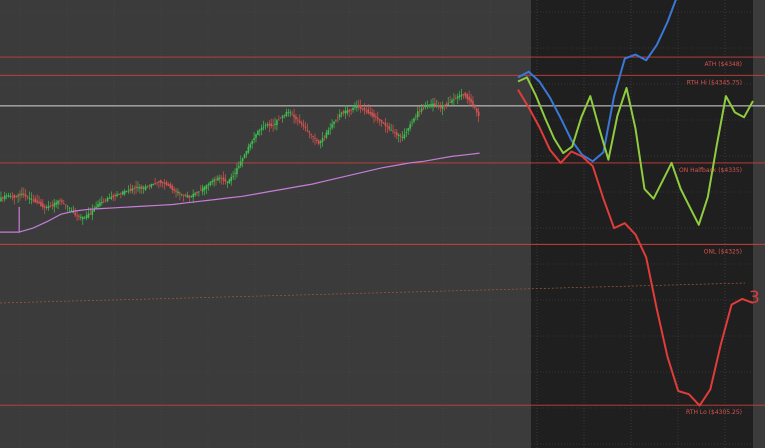 The image size is (765, 448). What do you see at coordinates (714, 412) in the screenshot?
I see `level-label: RTH Lo ($4305.25)` at bounding box center [714, 412].